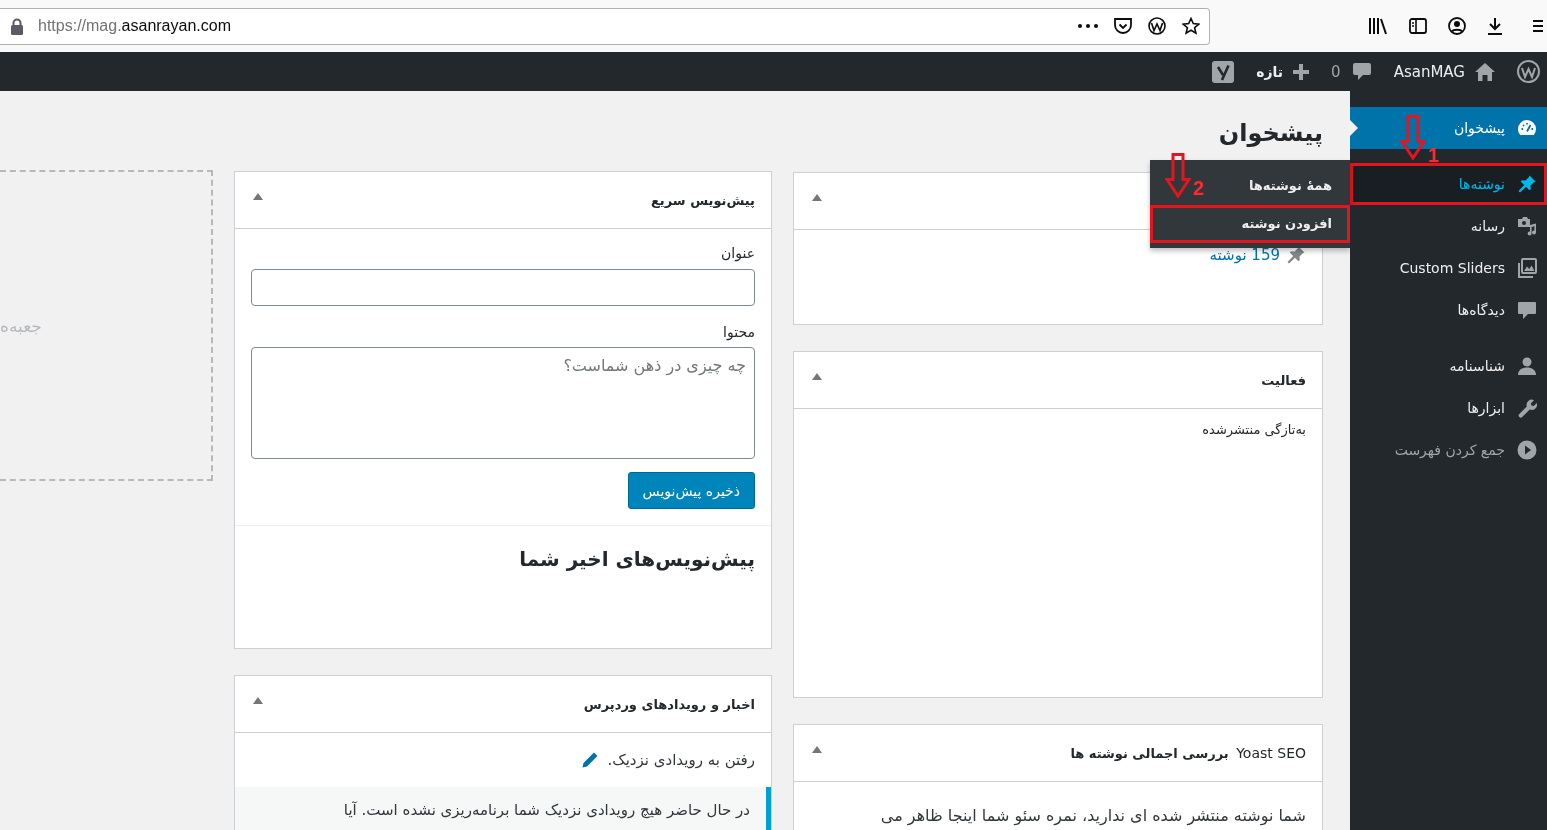 This screenshot has height=830, width=1547. Describe the element at coordinates (1123, 26) in the screenshot. I see `shield-chevron-icon` at that location.